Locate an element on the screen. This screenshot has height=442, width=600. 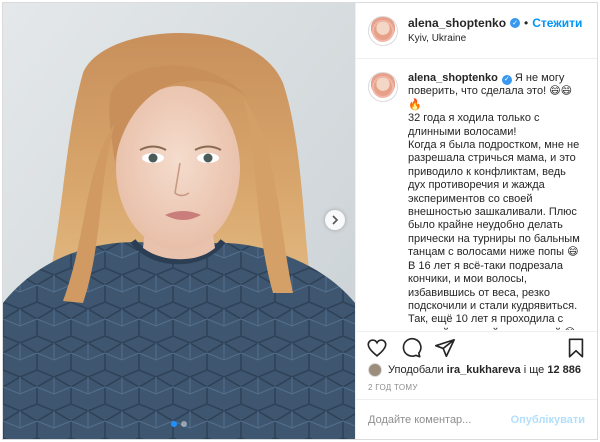
bookmark-icon is located at coordinates (576, 348).